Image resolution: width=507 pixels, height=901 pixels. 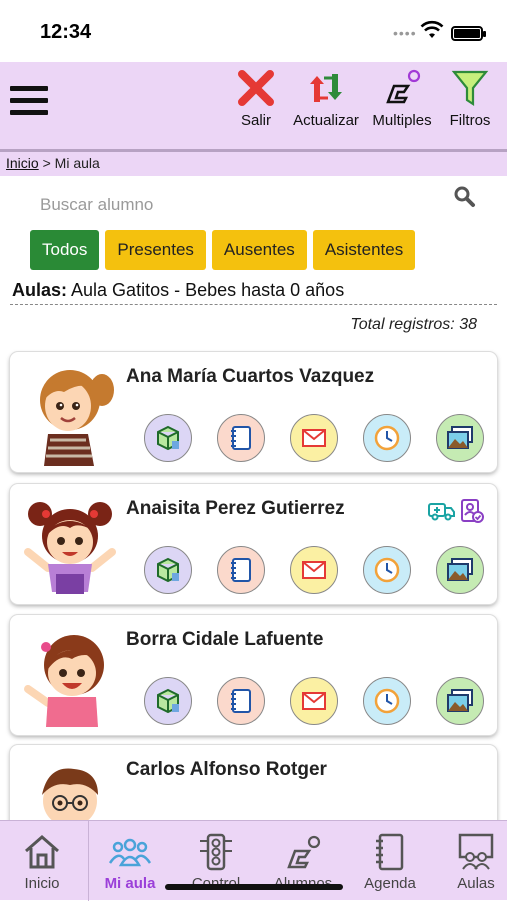 I want to click on tab-aulas: Aulas, so click(x=470, y=861).